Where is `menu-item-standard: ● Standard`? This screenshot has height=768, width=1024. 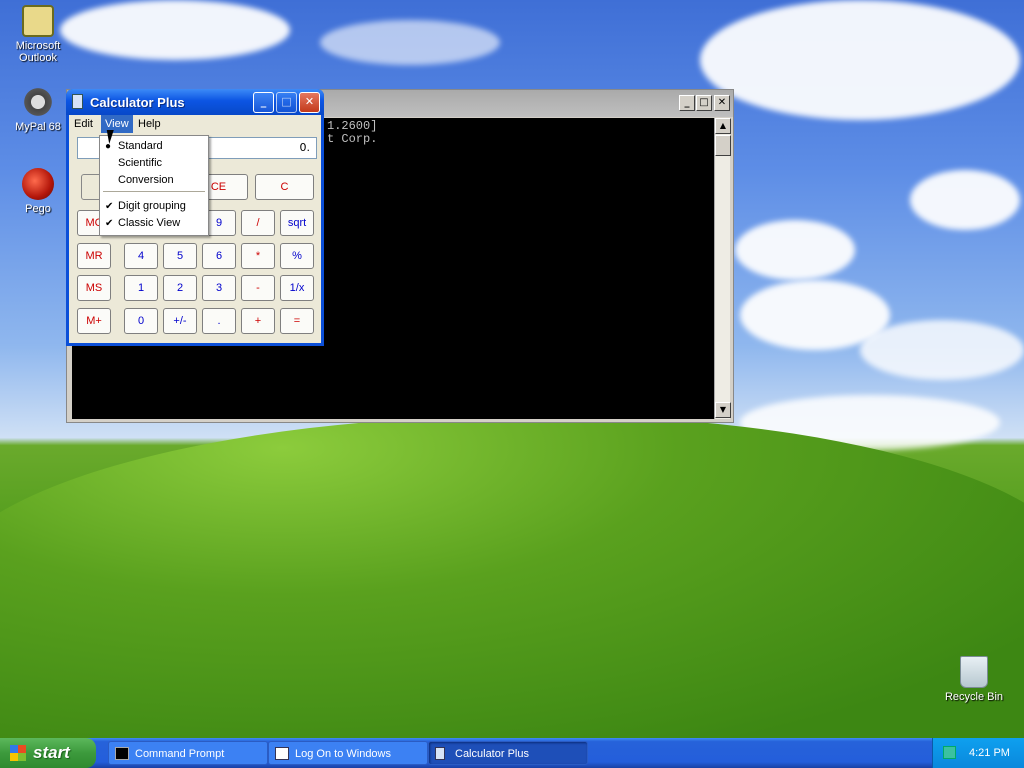
menu-item-standard: ● Standard is located at coordinates (154, 146).